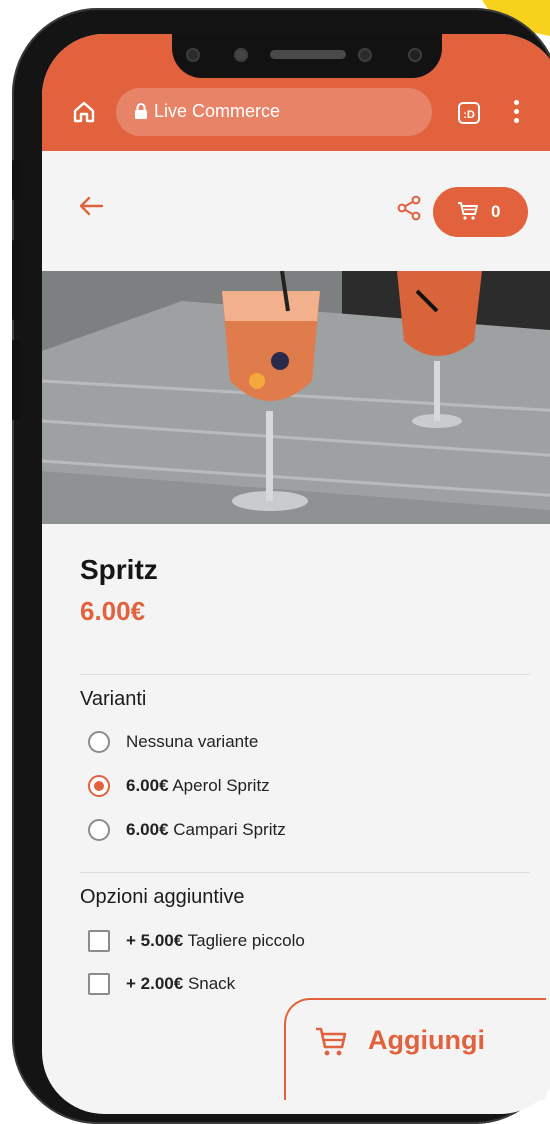  Describe the element at coordinates (119, 569) in the screenshot. I see `product-title: Spritz` at that location.